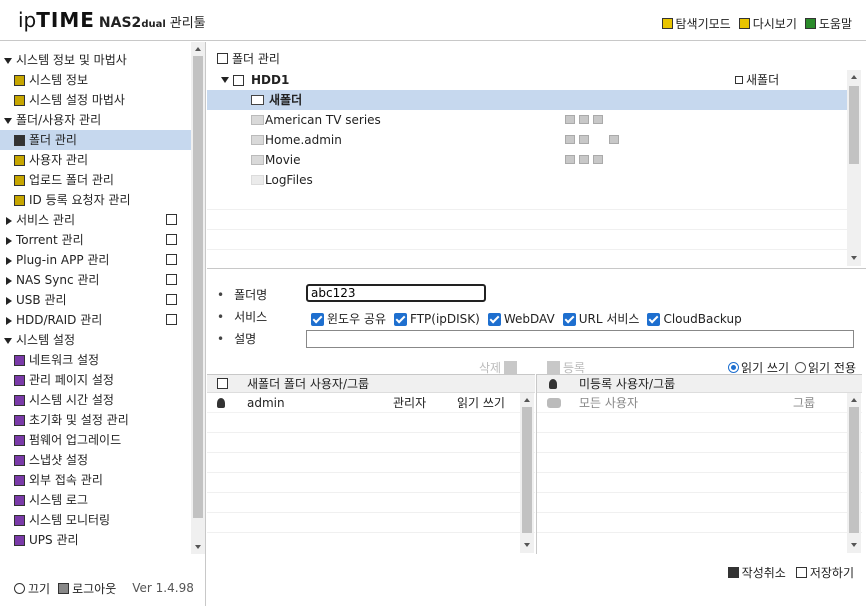  What do you see at coordinates (527, 80) in the screenshot?
I see `tree-root: HDD1 새폴더` at bounding box center [527, 80].